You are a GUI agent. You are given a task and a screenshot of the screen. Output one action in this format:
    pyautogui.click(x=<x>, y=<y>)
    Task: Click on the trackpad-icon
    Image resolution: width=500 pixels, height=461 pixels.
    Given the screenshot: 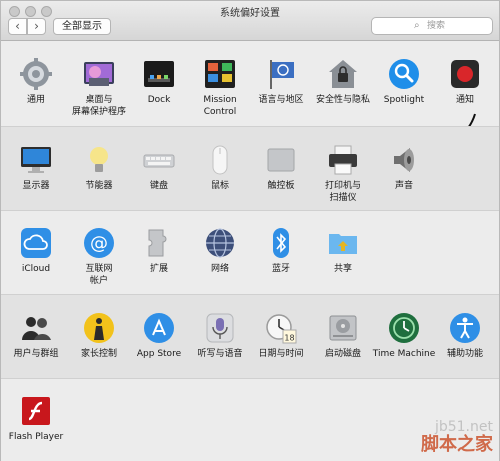 What is the action you would take?
    pyautogui.click(x=281, y=160)
    